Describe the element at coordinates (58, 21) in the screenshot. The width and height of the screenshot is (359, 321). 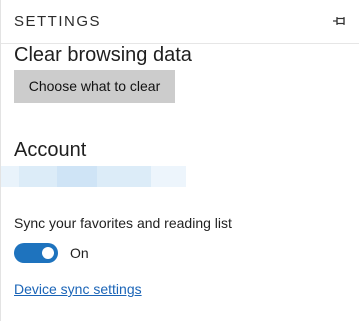
I see `panel-title: SETTINGS` at that location.